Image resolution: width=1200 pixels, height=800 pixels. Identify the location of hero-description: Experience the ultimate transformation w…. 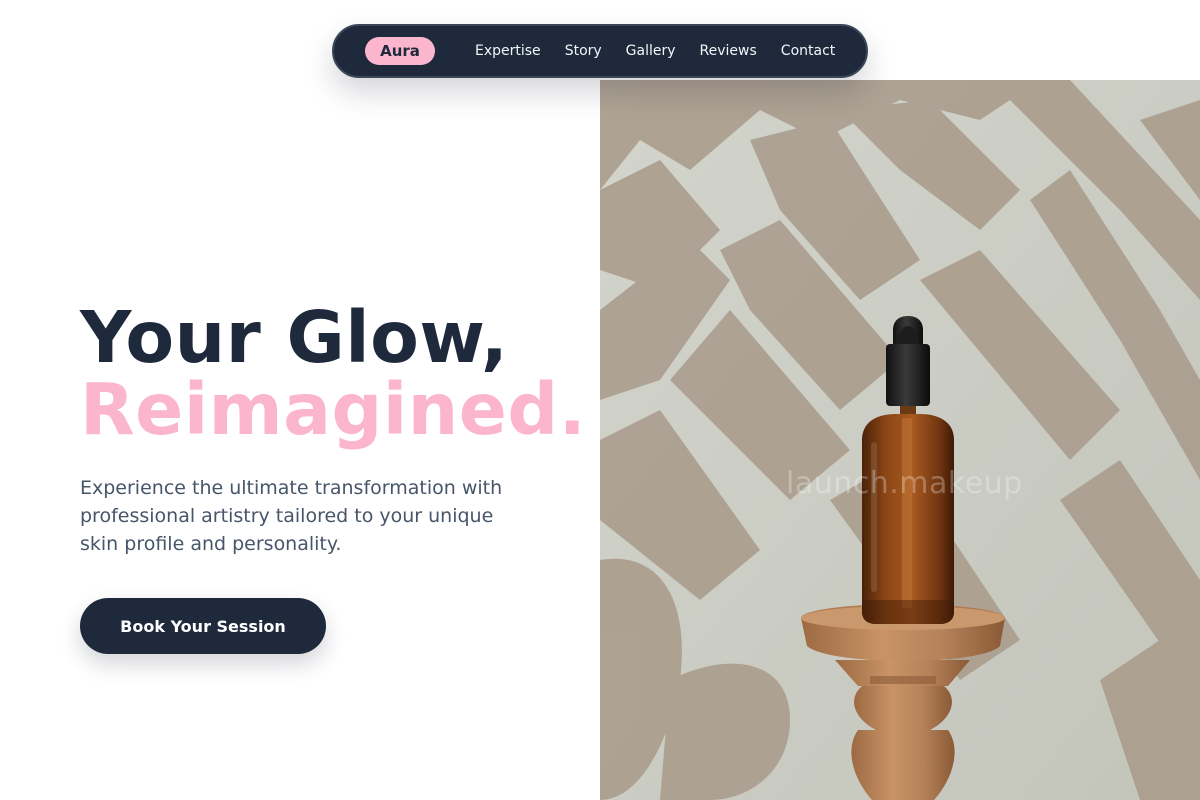
(291, 516).